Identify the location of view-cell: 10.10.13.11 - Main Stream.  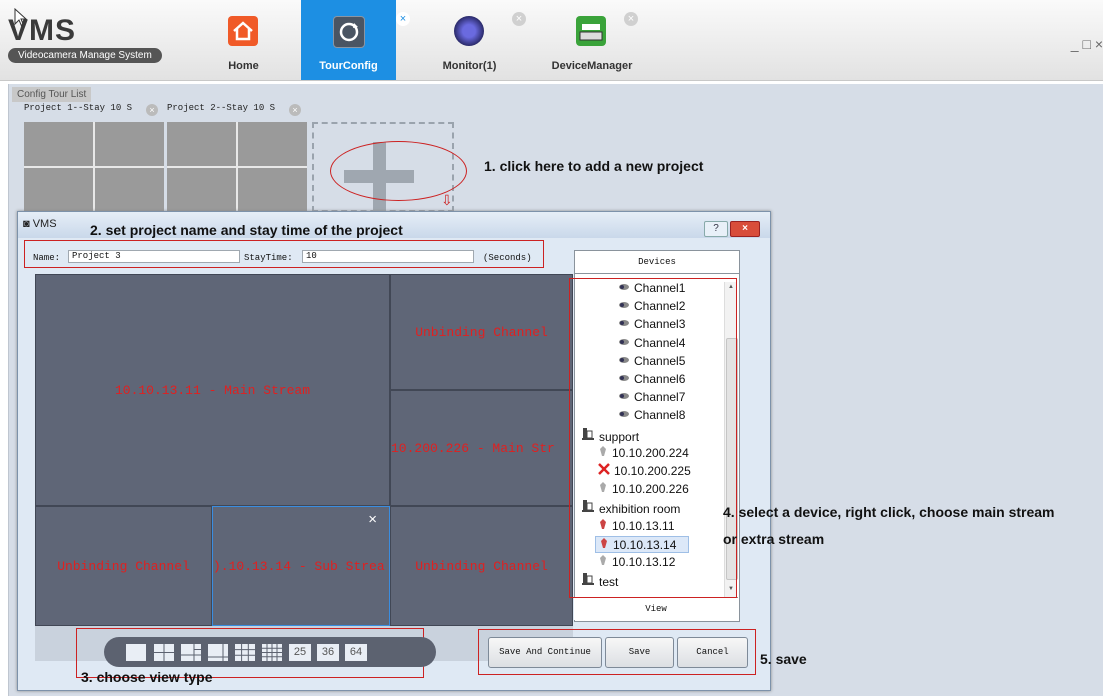
(212, 390).